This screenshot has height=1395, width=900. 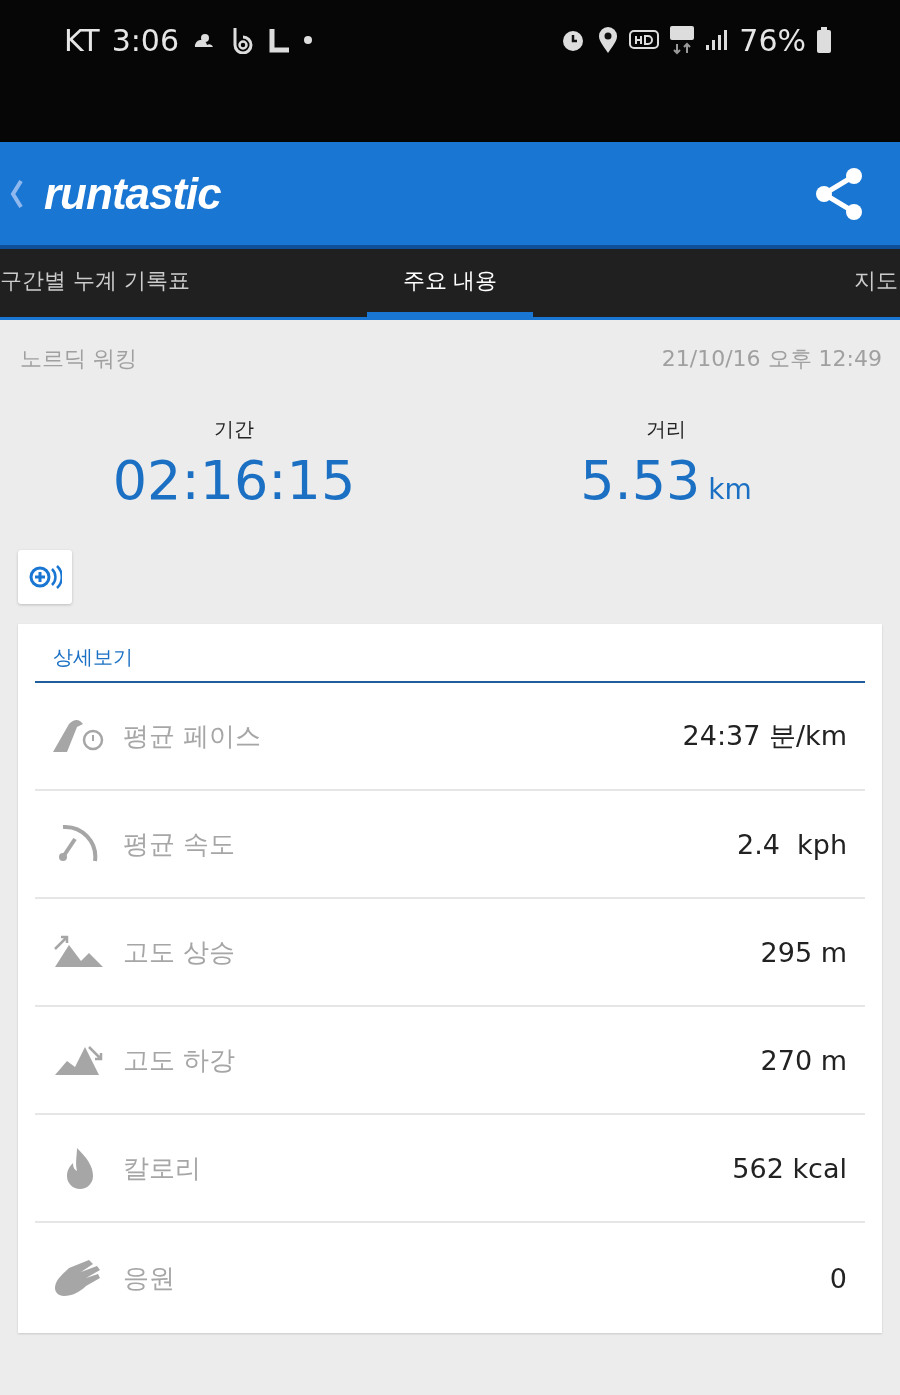 What do you see at coordinates (838, 1278) in the screenshot?
I see `metric-value: 0` at bounding box center [838, 1278].